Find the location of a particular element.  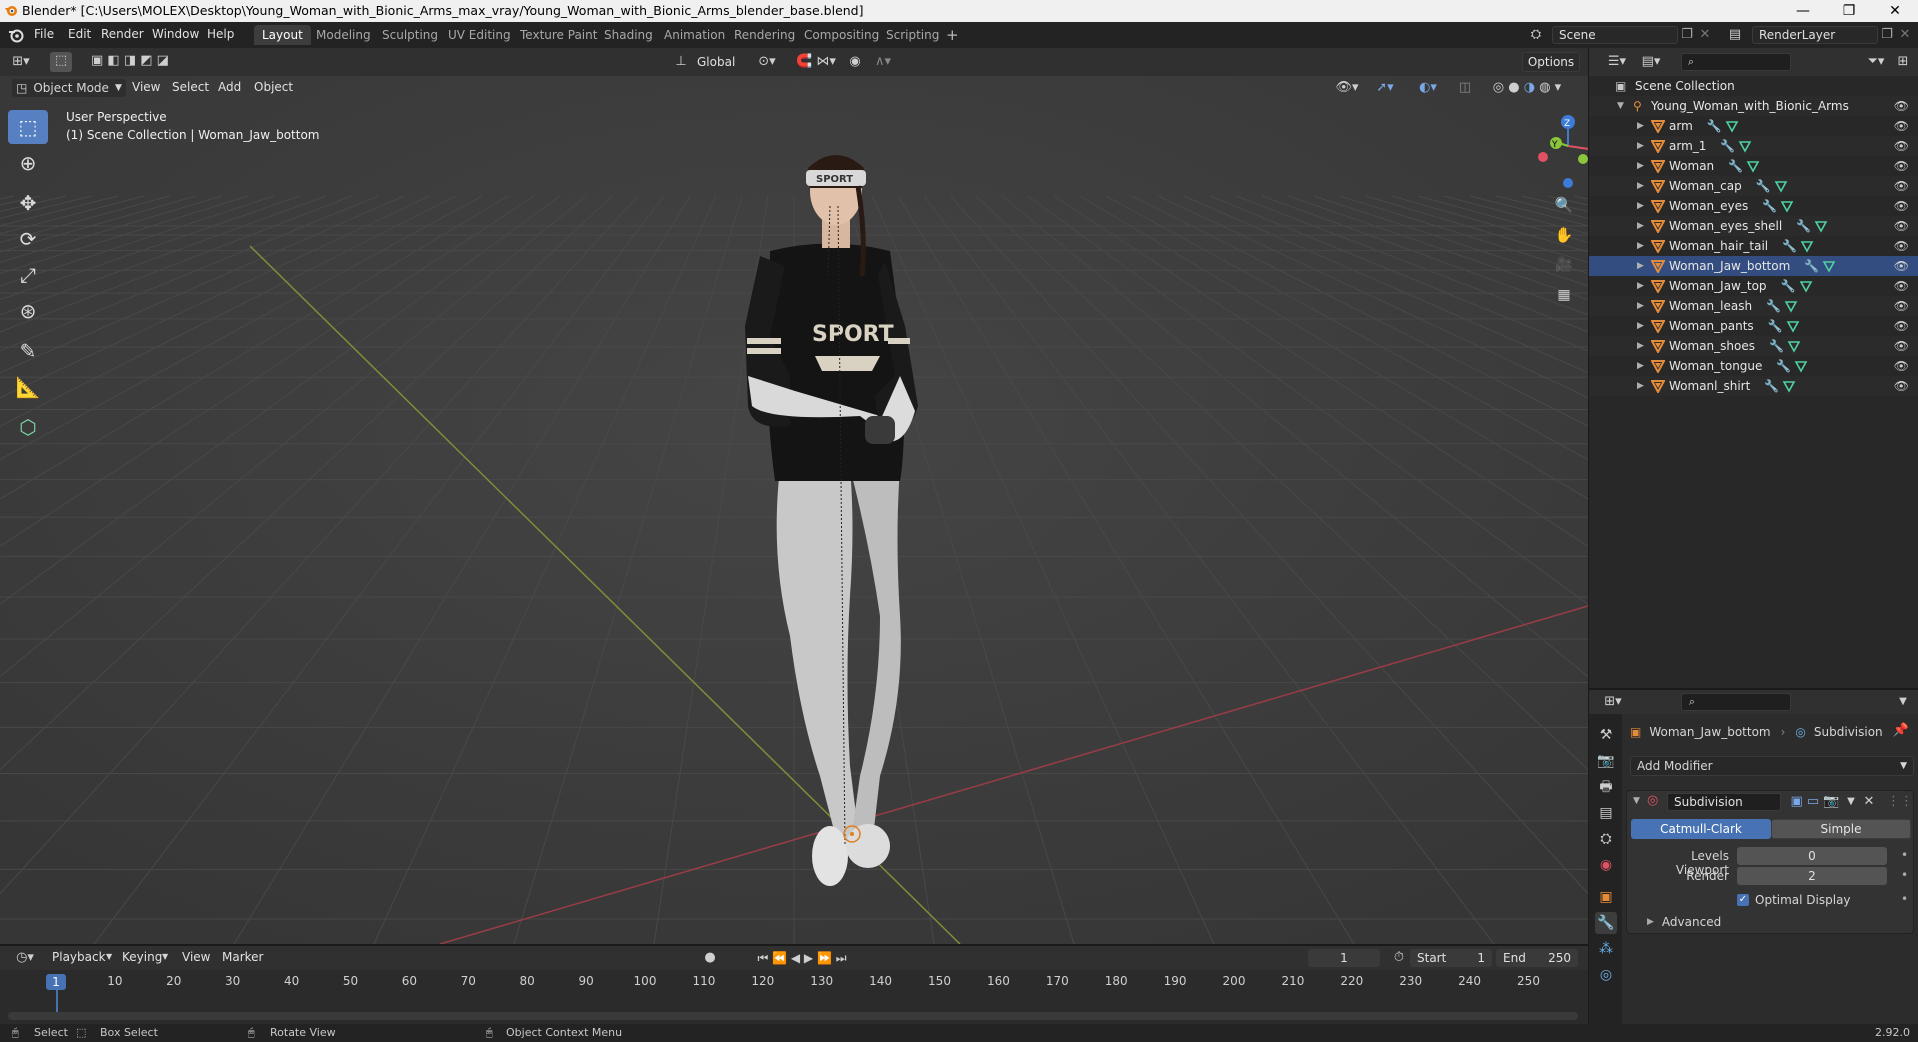

display-mode-icon: ▤▾ is located at coordinates (1651, 62).